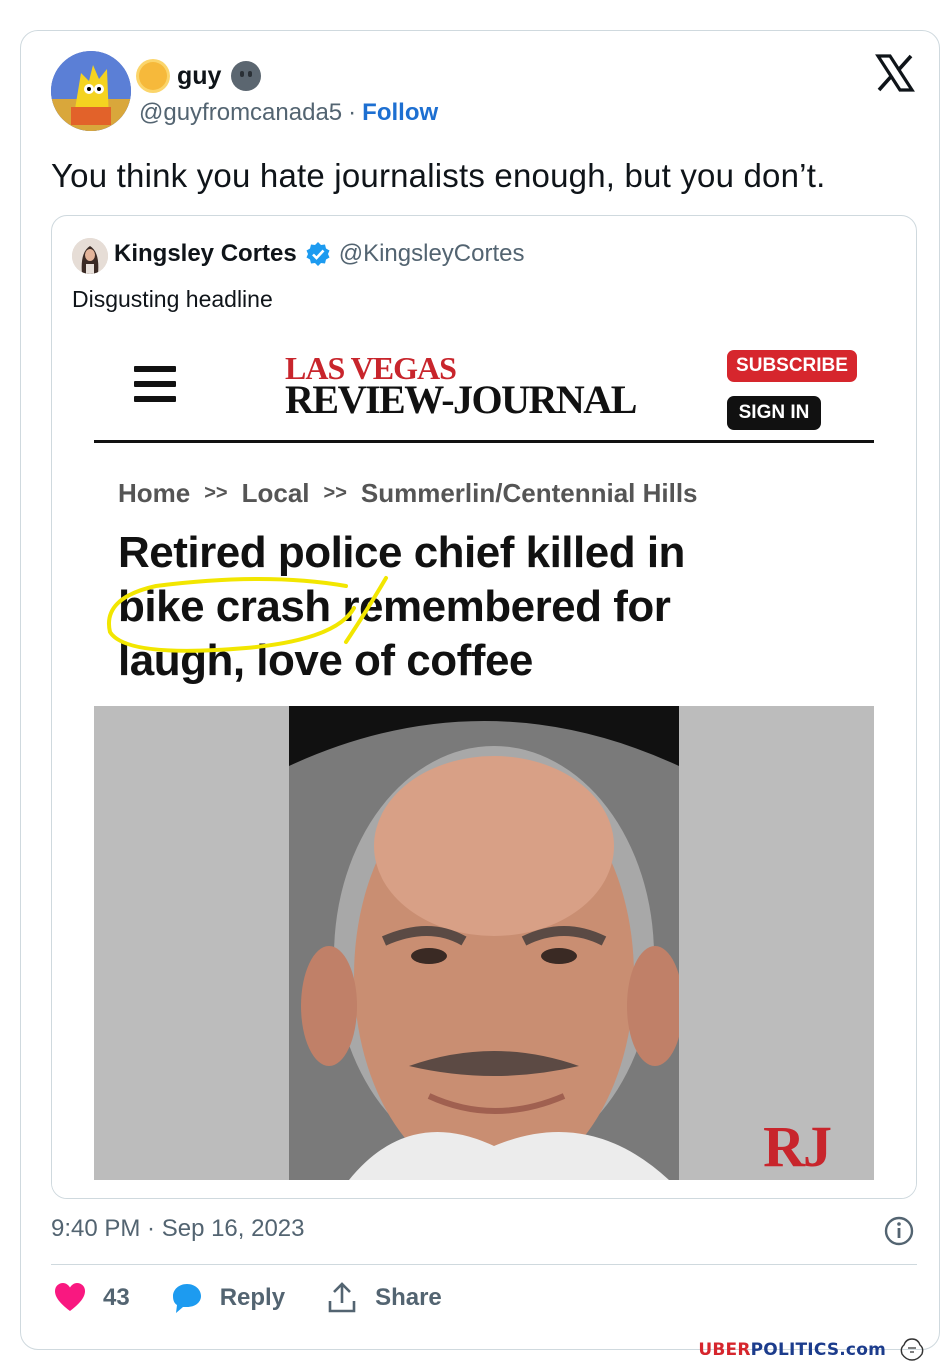  I want to click on masthead-divider, so click(484, 441).